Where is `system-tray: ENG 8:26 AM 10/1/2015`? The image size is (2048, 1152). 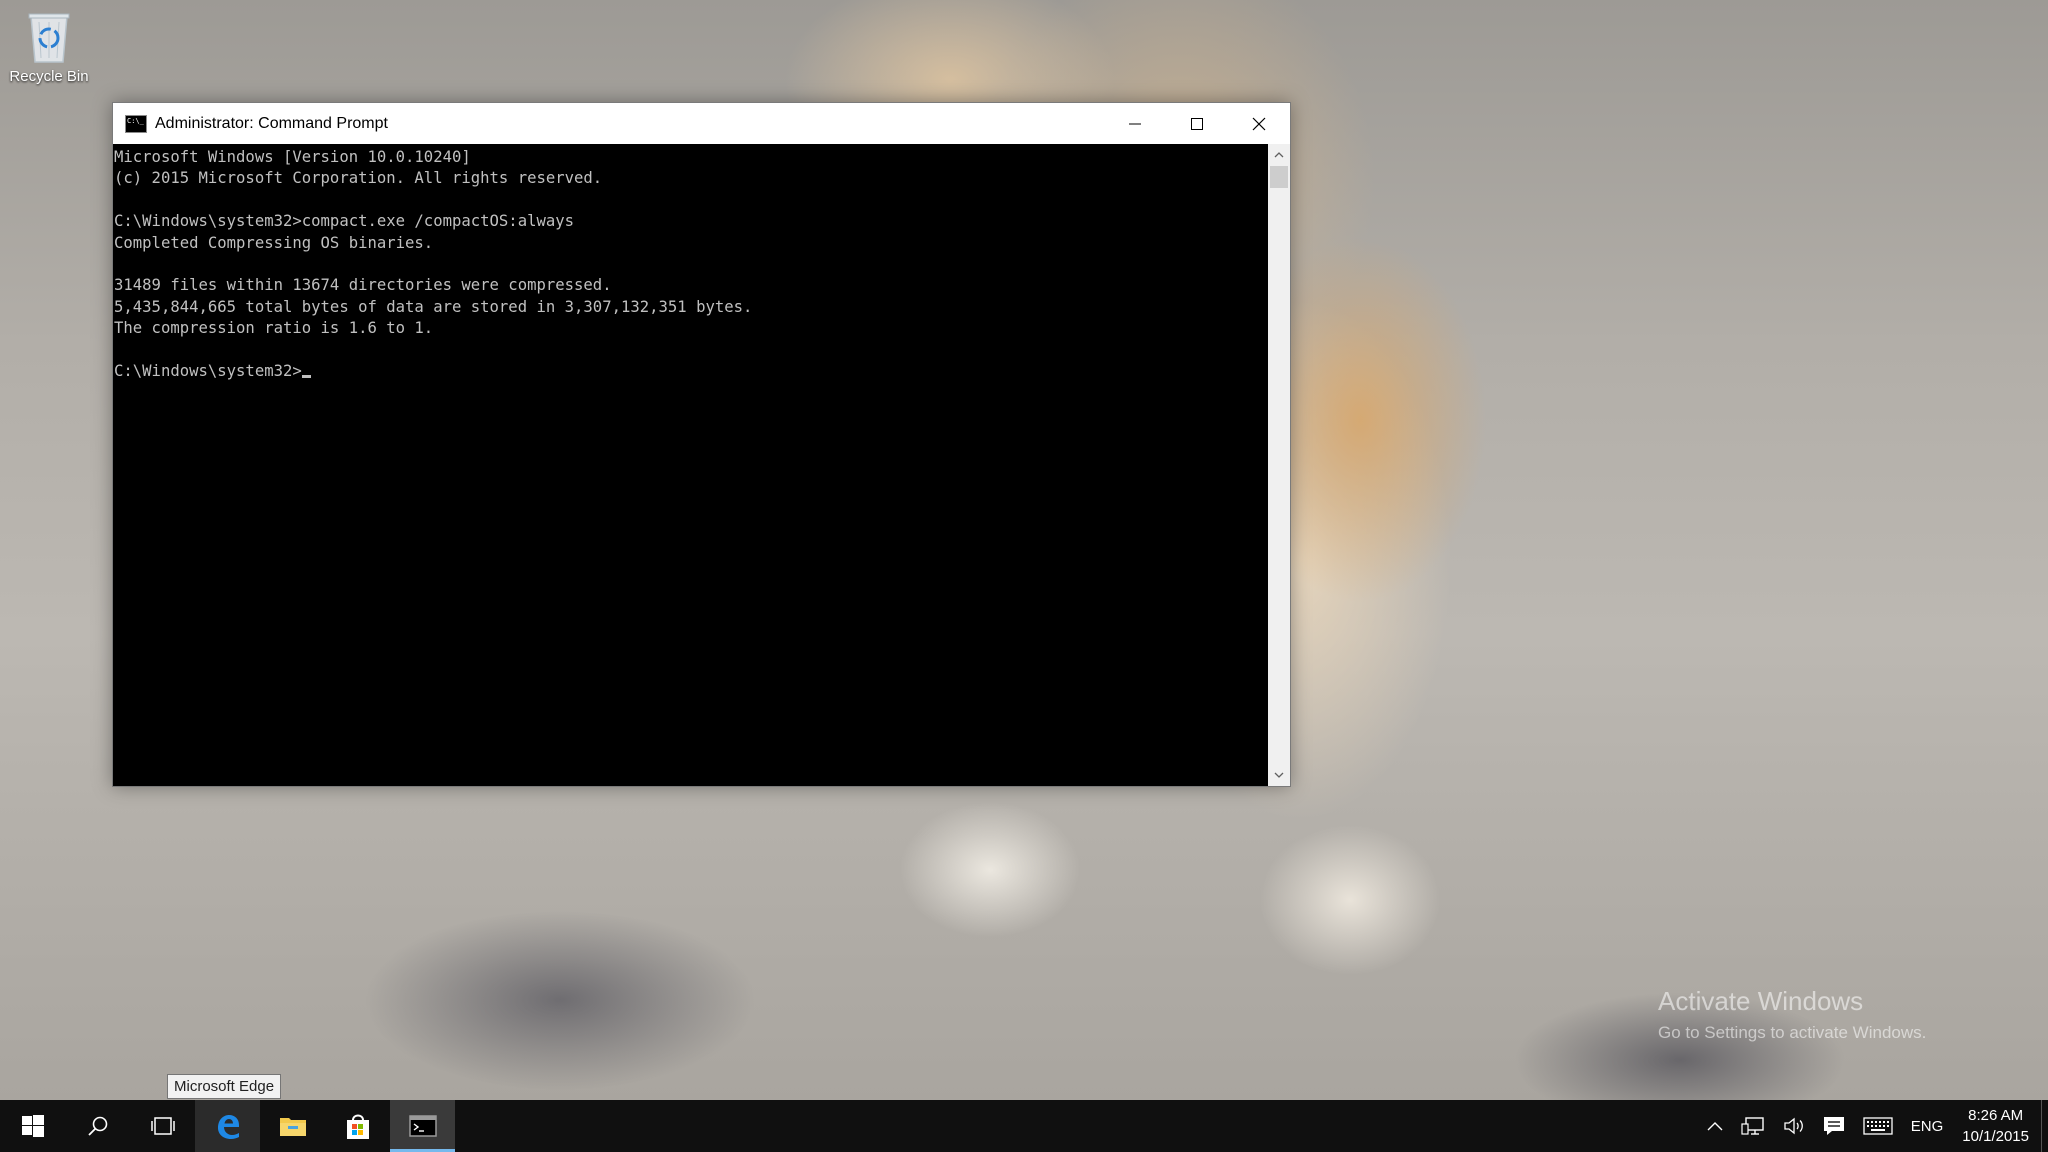 system-tray: ENG 8:26 AM 10/1/2015 is located at coordinates (1873, 1126).